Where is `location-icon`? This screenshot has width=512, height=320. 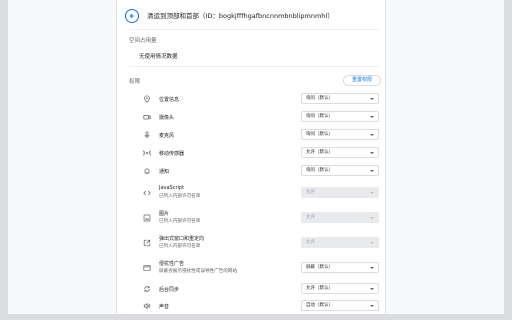 location-icon is located at coordinates (147, 99).